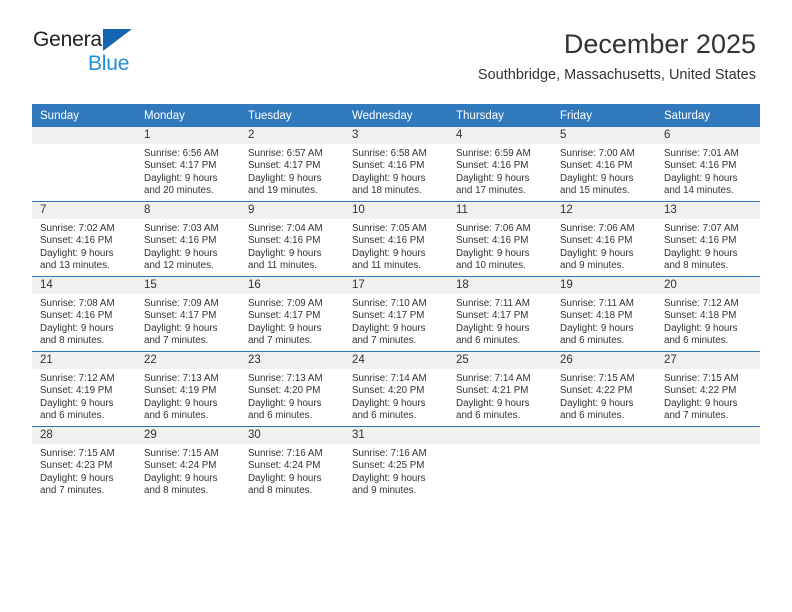 Image resolution: width=792 pixels, height=612 pixels. What do you see at coordinates (388, 316) in the screenshot?
I see `sunset-text: Sunset: 4:17 PM` at bounding box center [388, 316].